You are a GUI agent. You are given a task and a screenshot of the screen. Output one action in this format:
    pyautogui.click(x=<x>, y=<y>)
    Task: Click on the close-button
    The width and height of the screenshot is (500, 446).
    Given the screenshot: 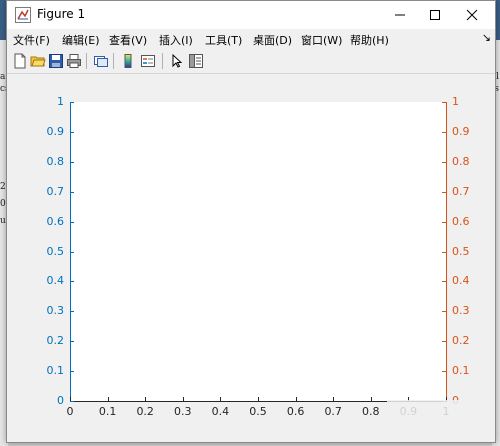 What is the action you would take?
    pyautogui.click(x=472, y=15)
    